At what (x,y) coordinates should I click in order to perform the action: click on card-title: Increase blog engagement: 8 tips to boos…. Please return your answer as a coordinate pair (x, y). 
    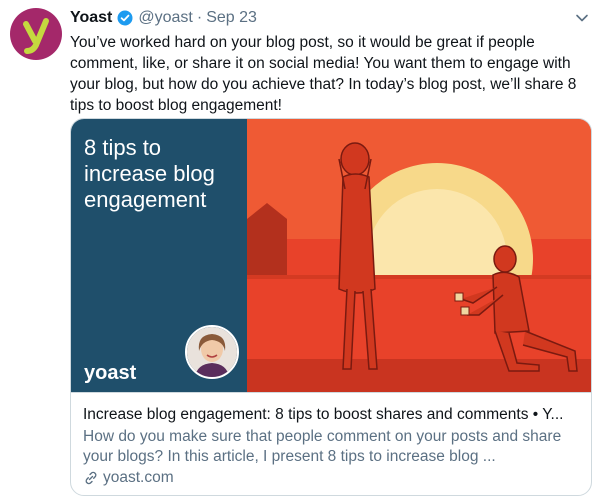
    Looking at the image, I should click on (331, 415).